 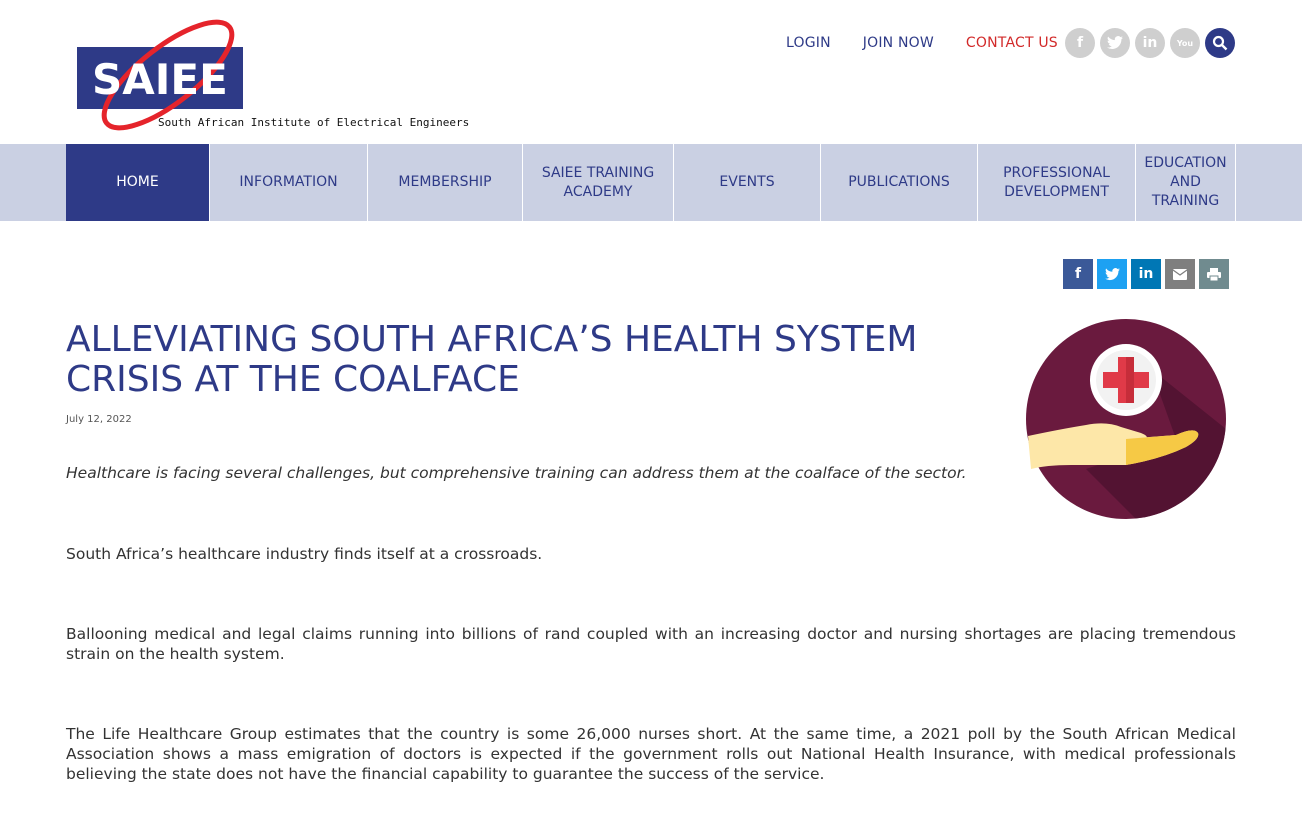 I want to click on share-bar: f in, so click(x=1146, y=274).